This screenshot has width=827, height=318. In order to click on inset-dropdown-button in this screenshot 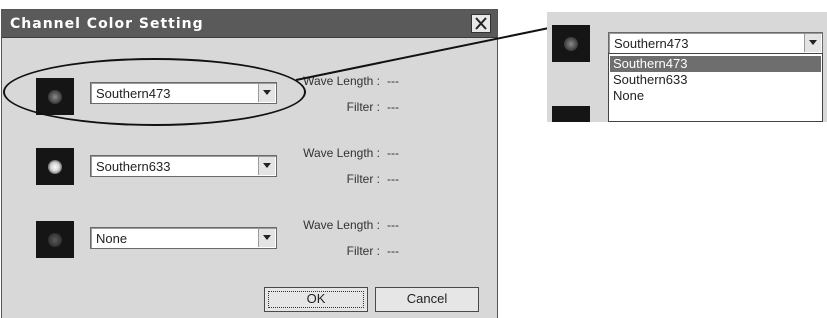, I will do `click(812, 43)`.